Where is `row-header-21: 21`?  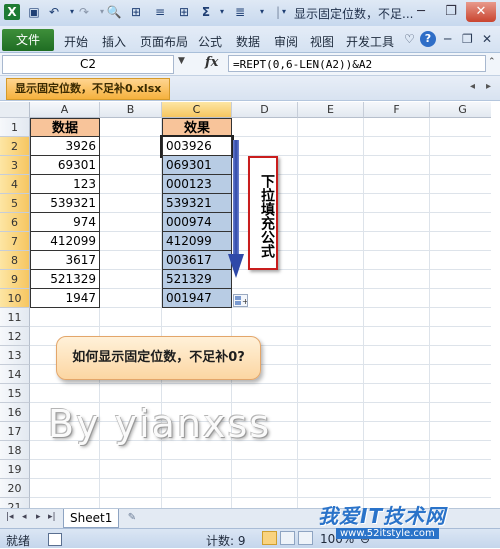
row-header-21: 21 is located at coordinates (15, 503).